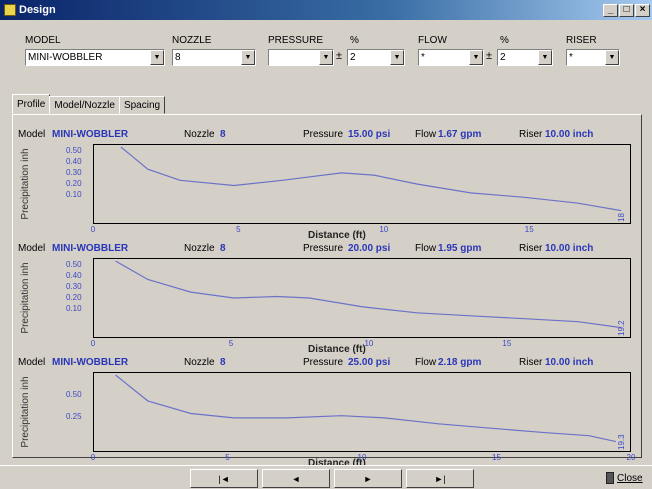  I want to click on flow-select: * ▼, so click(451, 57).